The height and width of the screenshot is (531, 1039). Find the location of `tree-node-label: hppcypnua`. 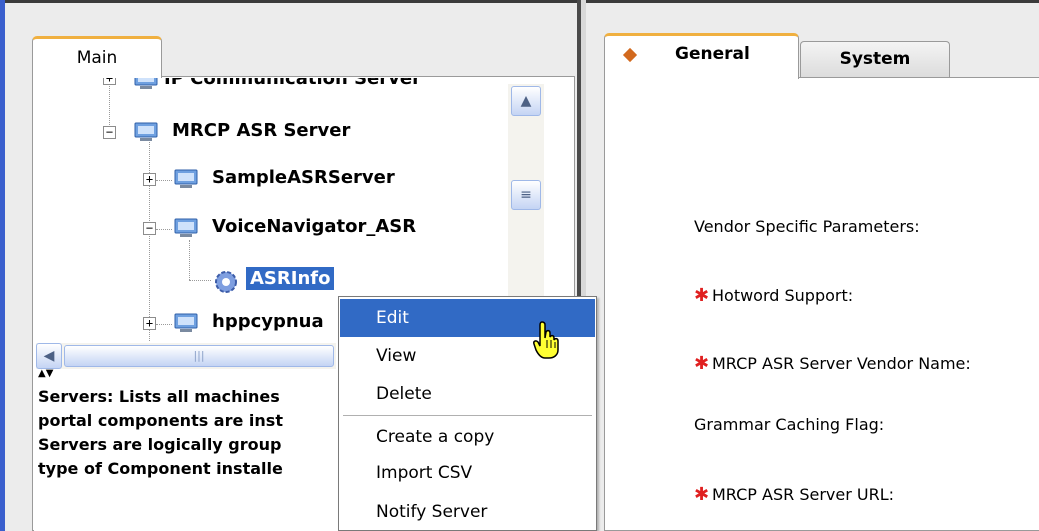

tree-node-label: hppcypnua is located at coordinates (268, 321).